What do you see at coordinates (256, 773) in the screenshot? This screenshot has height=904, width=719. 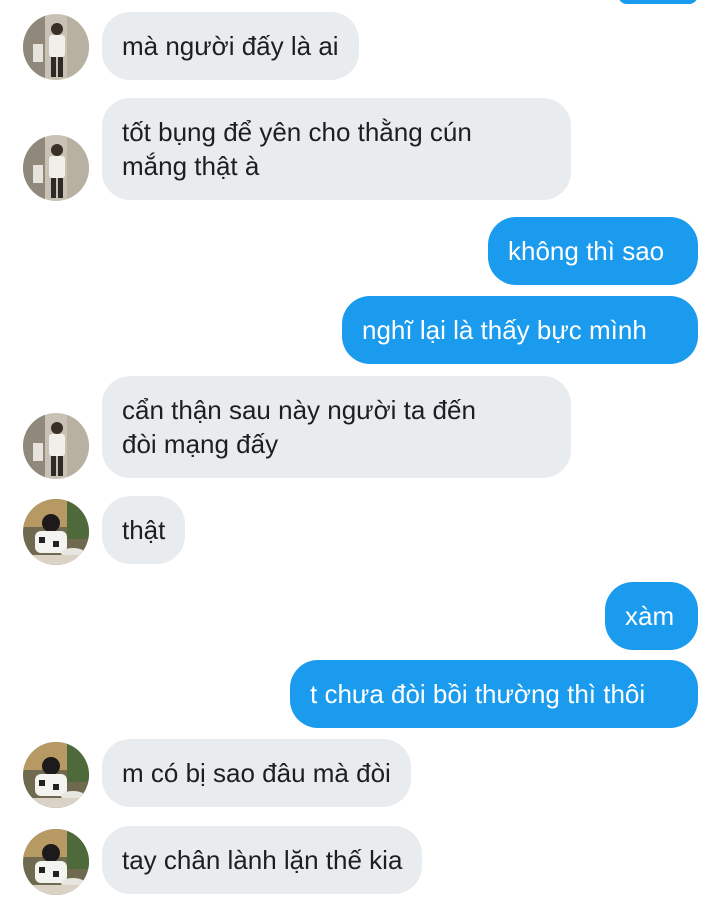 I see `message-bubble-incoming: m có bị sao đâu mà đòi` at bounding box center [256, 773].